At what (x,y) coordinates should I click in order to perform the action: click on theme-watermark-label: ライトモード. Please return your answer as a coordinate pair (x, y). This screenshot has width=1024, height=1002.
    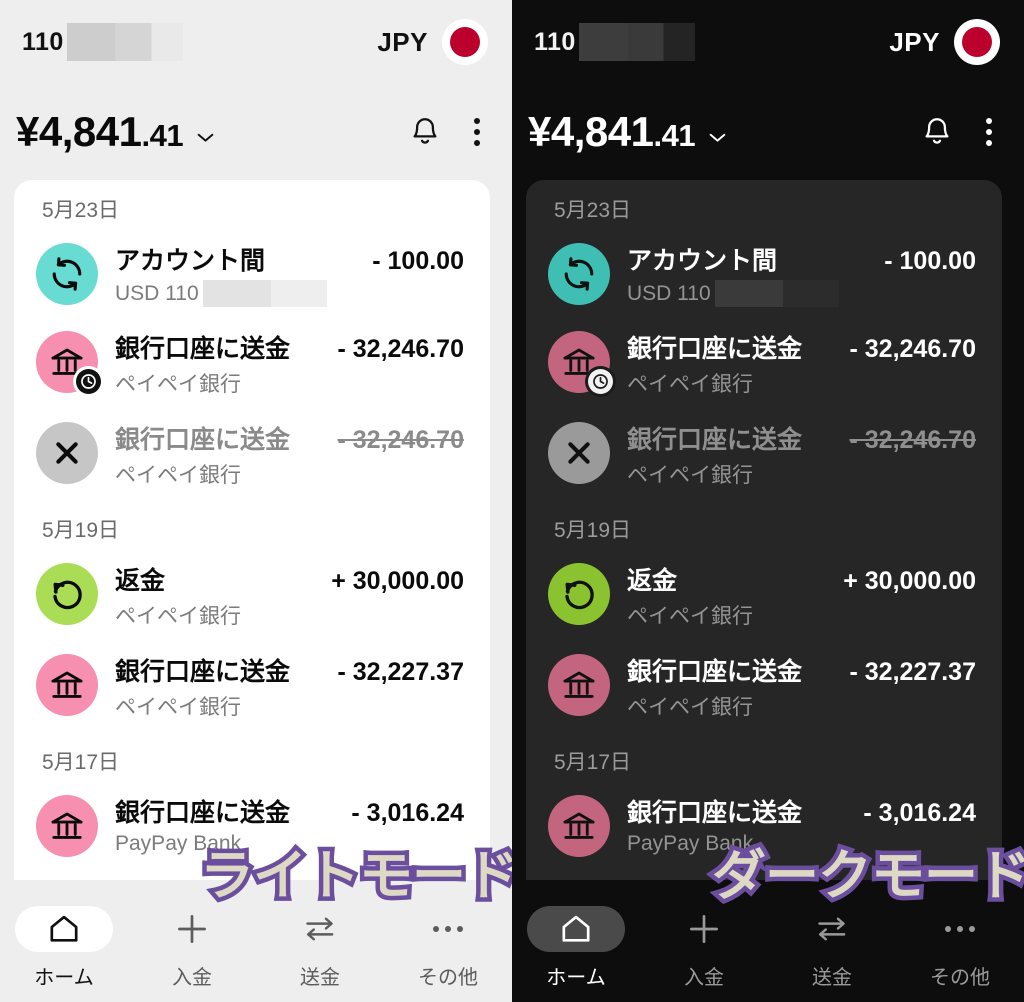
    Looking at the image, I should click on (354, 876).